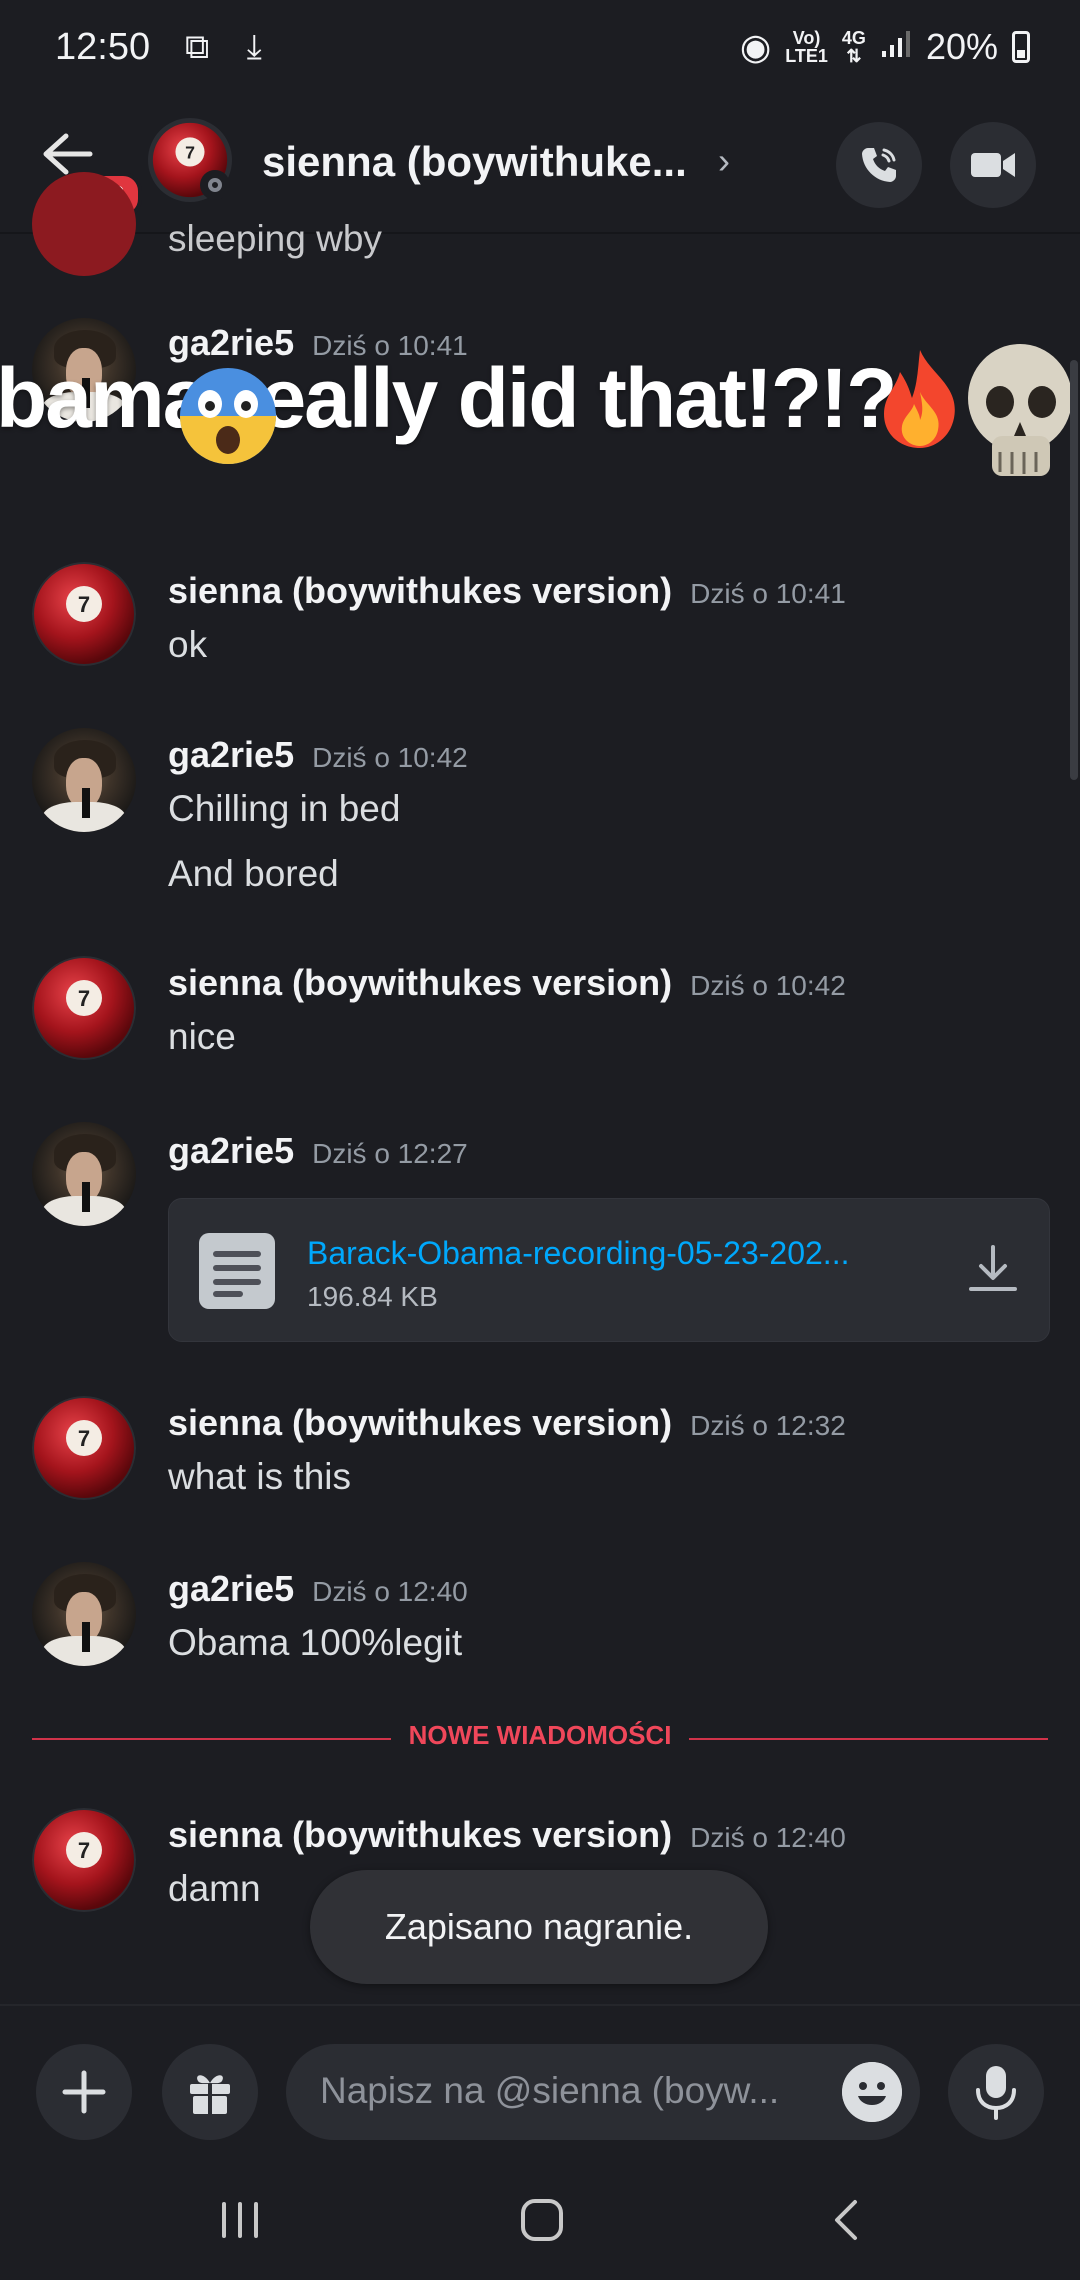 This screenshot has width=1080, height=2280. I want to click on back-nav-button, so click(846, 2220).